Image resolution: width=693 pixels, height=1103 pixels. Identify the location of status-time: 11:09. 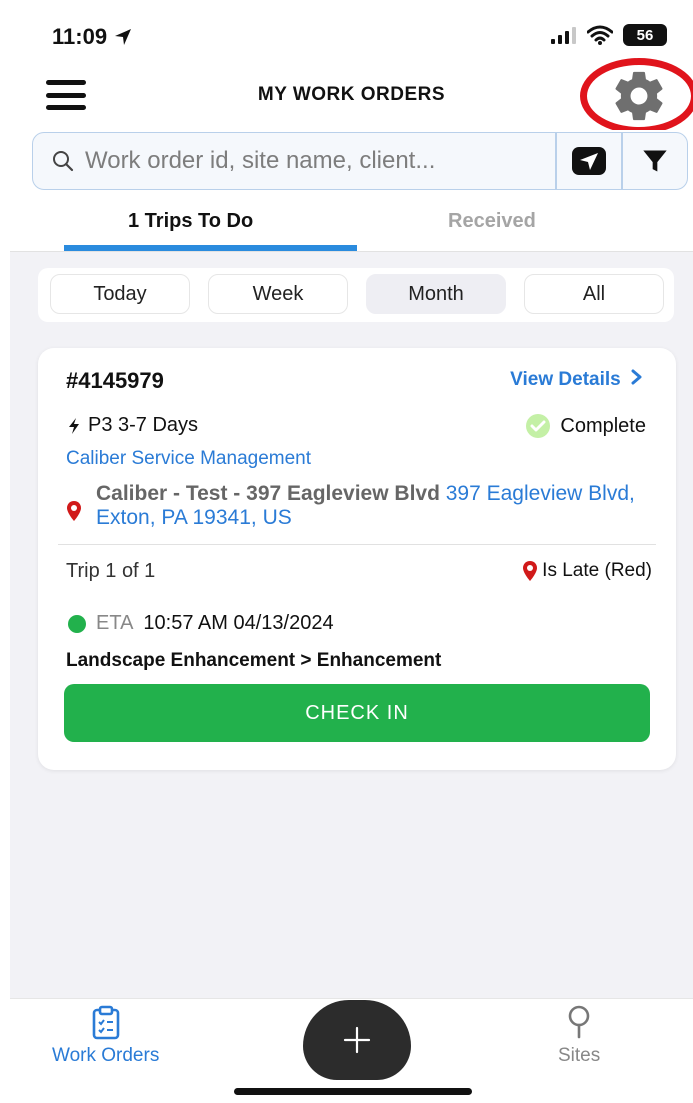
(92, 37).